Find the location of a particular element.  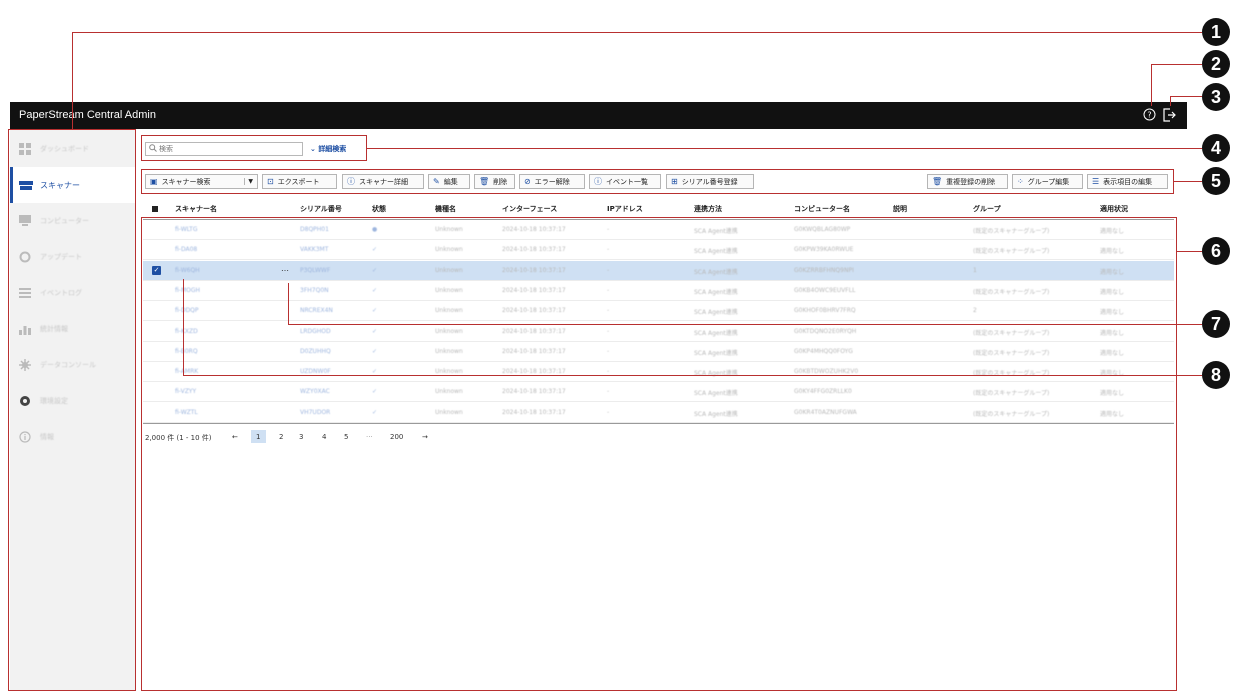

column-header: 状態 is located at coordinates (379, 209).